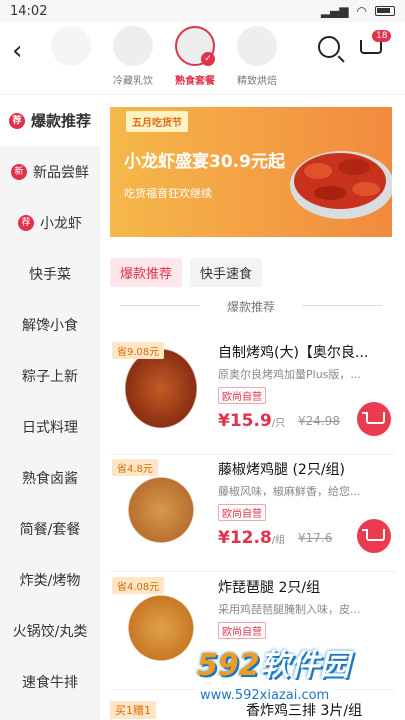  I want to click on sidebar-item-crayfish: 荐小龙虾, so click(50, 222).